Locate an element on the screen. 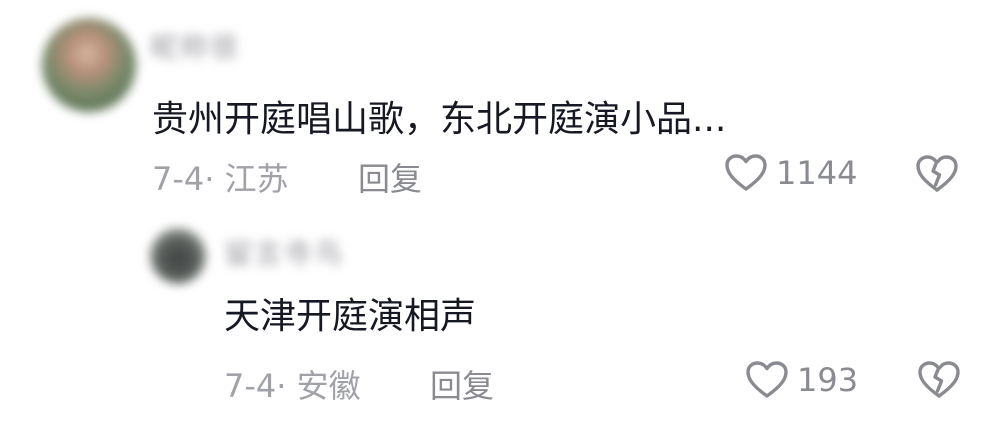 This screenshot has height=429, width=1000. reply-like-button: 193 is located at coordinates (801, 380).